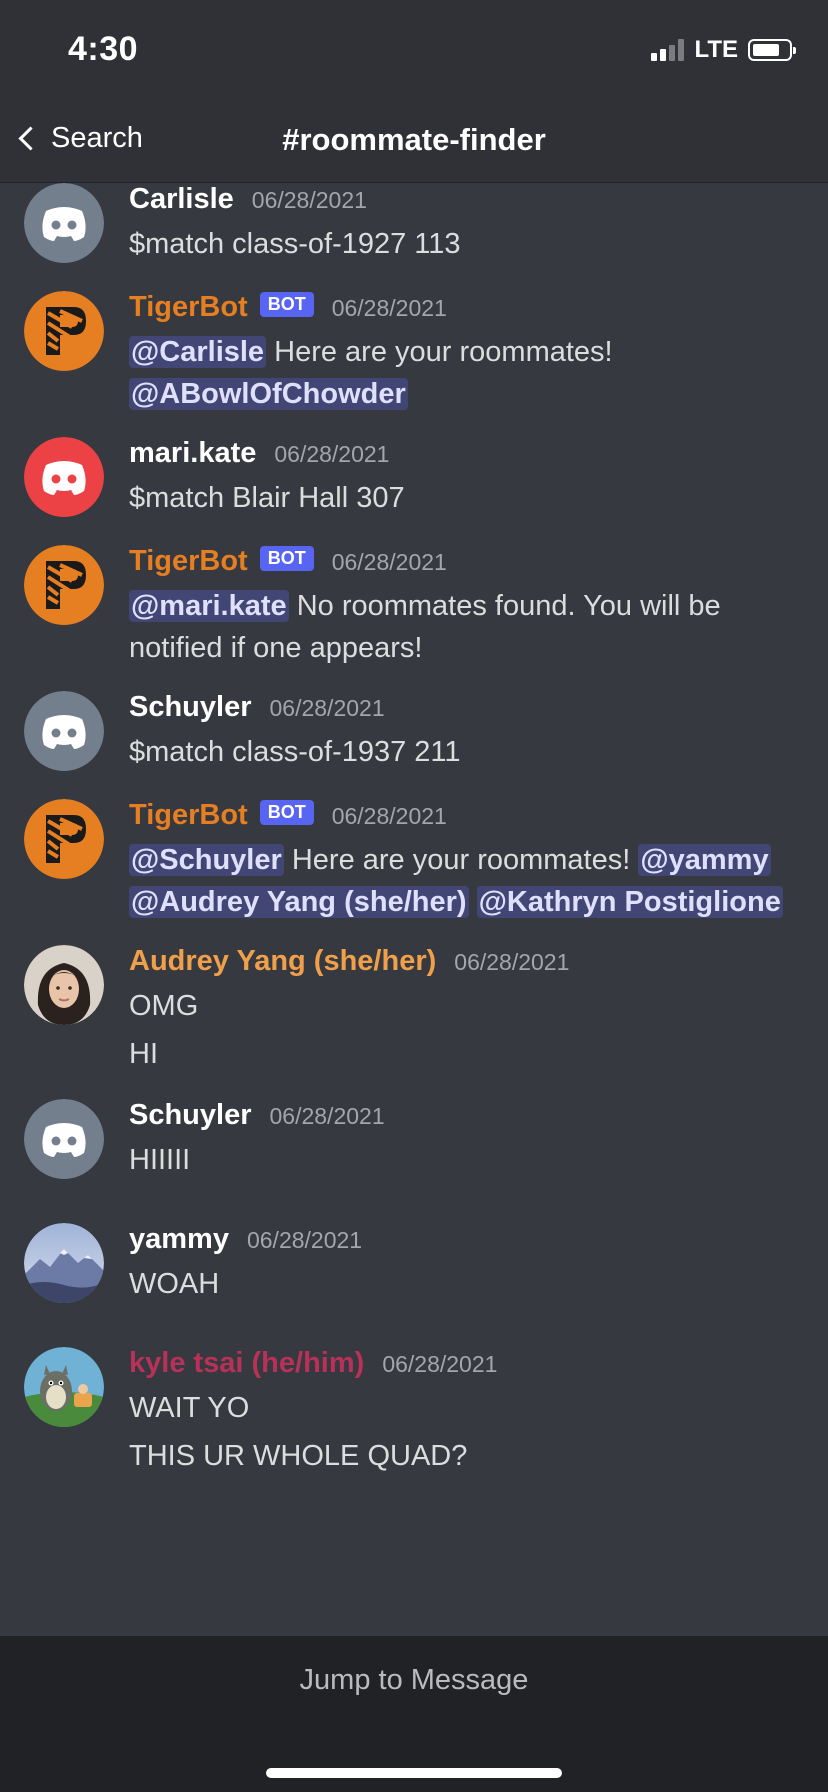  What do you see at coordinates (468, 1264) in the screenshot?
I see `message-body: yammy 06/28/2021 WOAH` at bounding box center [468, 1264].